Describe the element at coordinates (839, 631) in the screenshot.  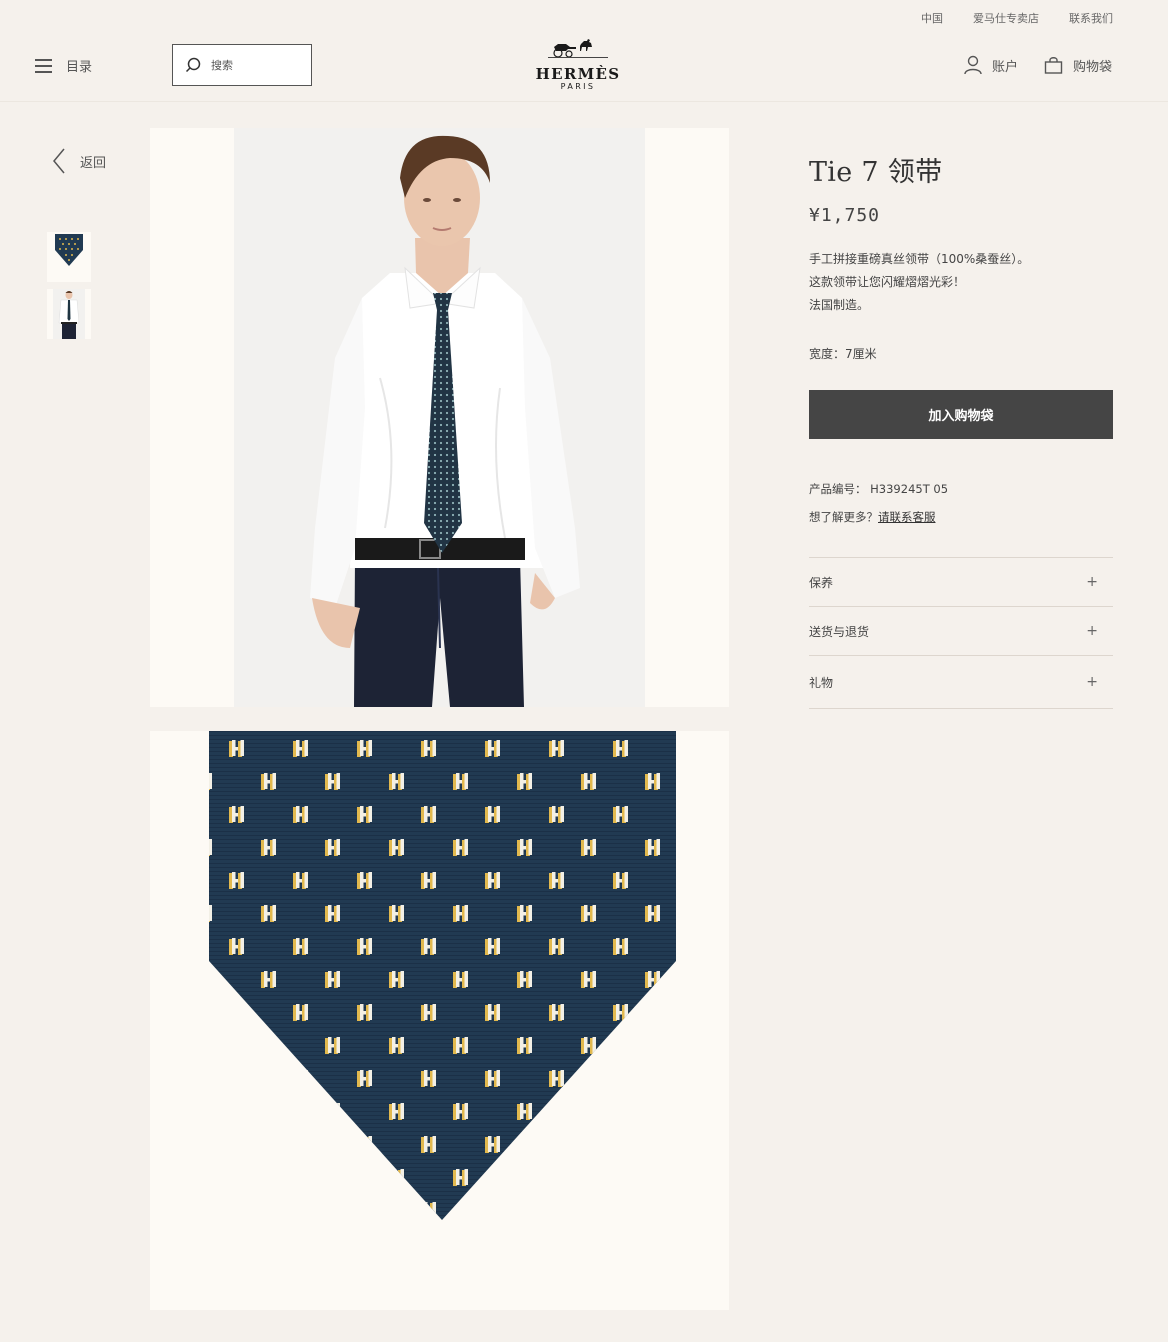
I see `accordion-label: 送货与退货` at that location.